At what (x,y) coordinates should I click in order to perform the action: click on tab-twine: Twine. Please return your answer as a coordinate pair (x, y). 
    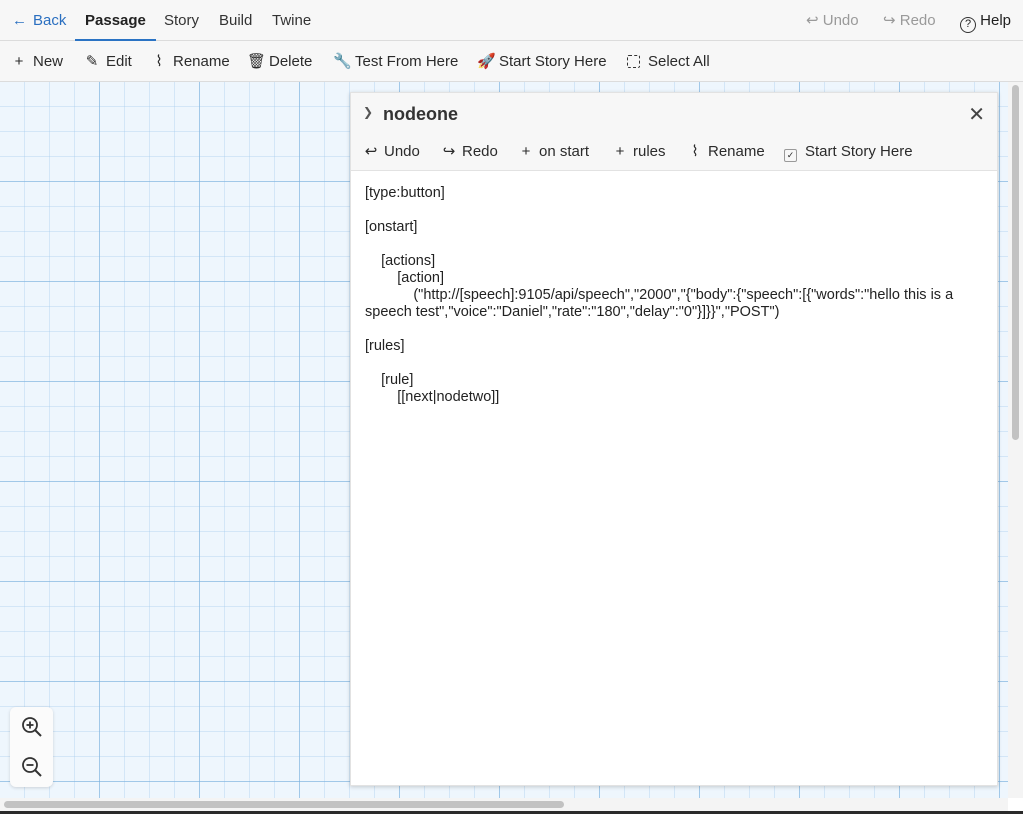
    Looking at the image, I should click on (291, 20).